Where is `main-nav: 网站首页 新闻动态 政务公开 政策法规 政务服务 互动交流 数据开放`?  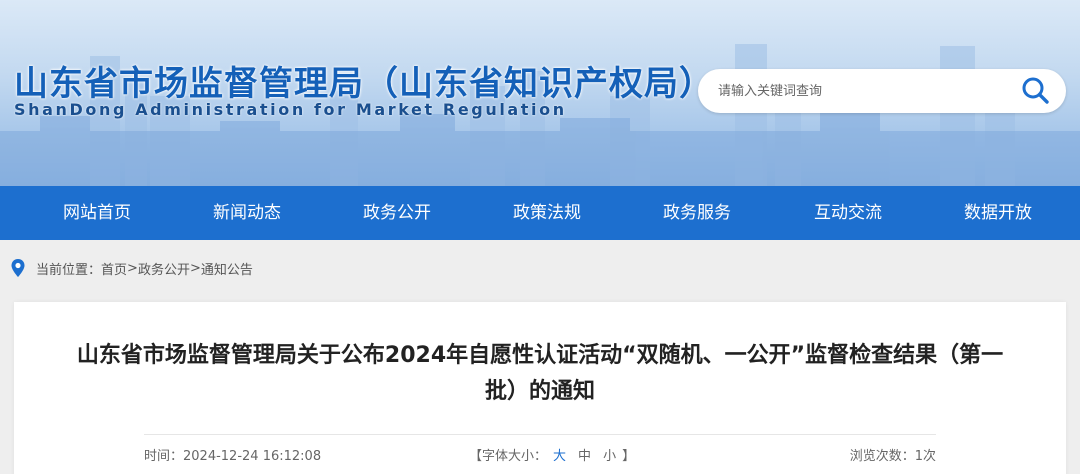
main-nav: 网站首页 新闻动态 政务公开 政策法规 政务服务 互动交流 数据开放 is located at coordinates (540, 213).